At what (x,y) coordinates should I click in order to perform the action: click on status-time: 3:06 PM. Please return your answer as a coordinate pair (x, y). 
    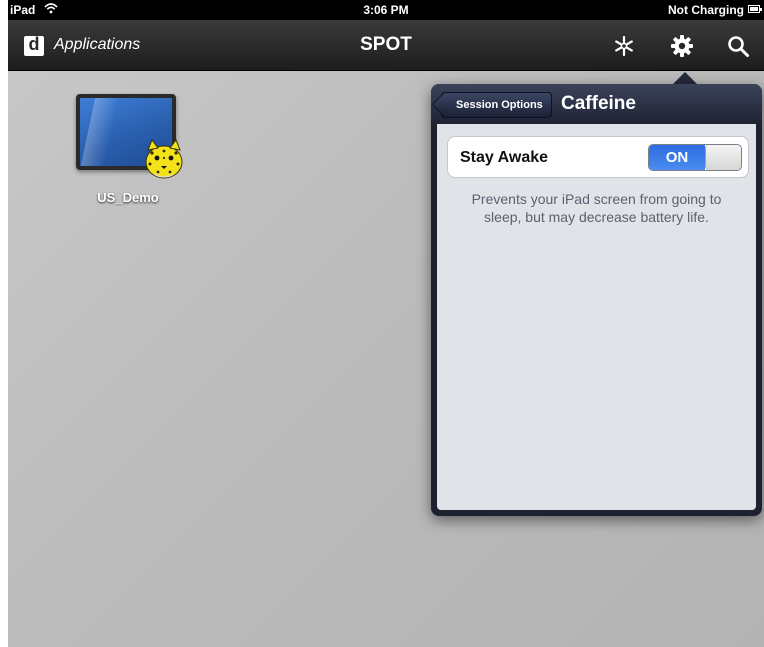
    Looking at the image, I should click on (386, 10).